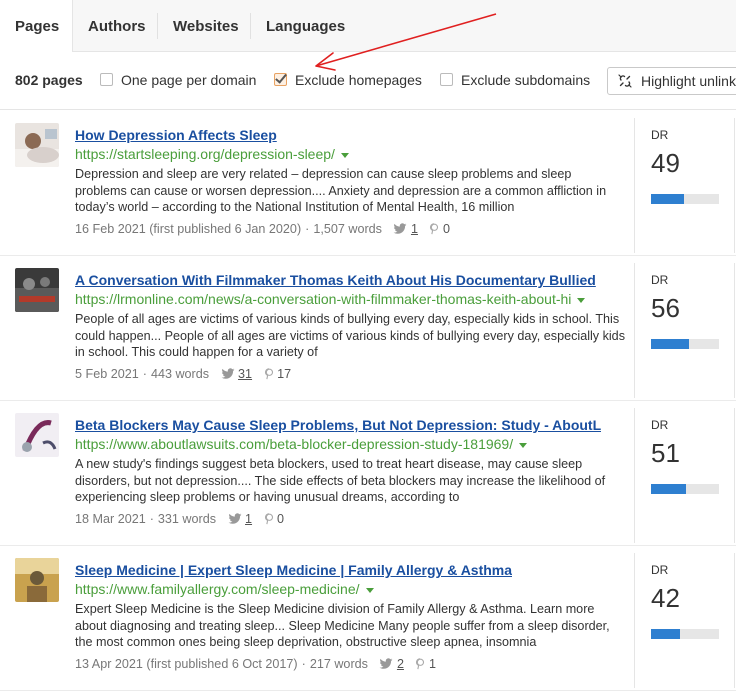 The image size is (736, 691). I want to click on tab-websites: Websites, so click(206, 25).